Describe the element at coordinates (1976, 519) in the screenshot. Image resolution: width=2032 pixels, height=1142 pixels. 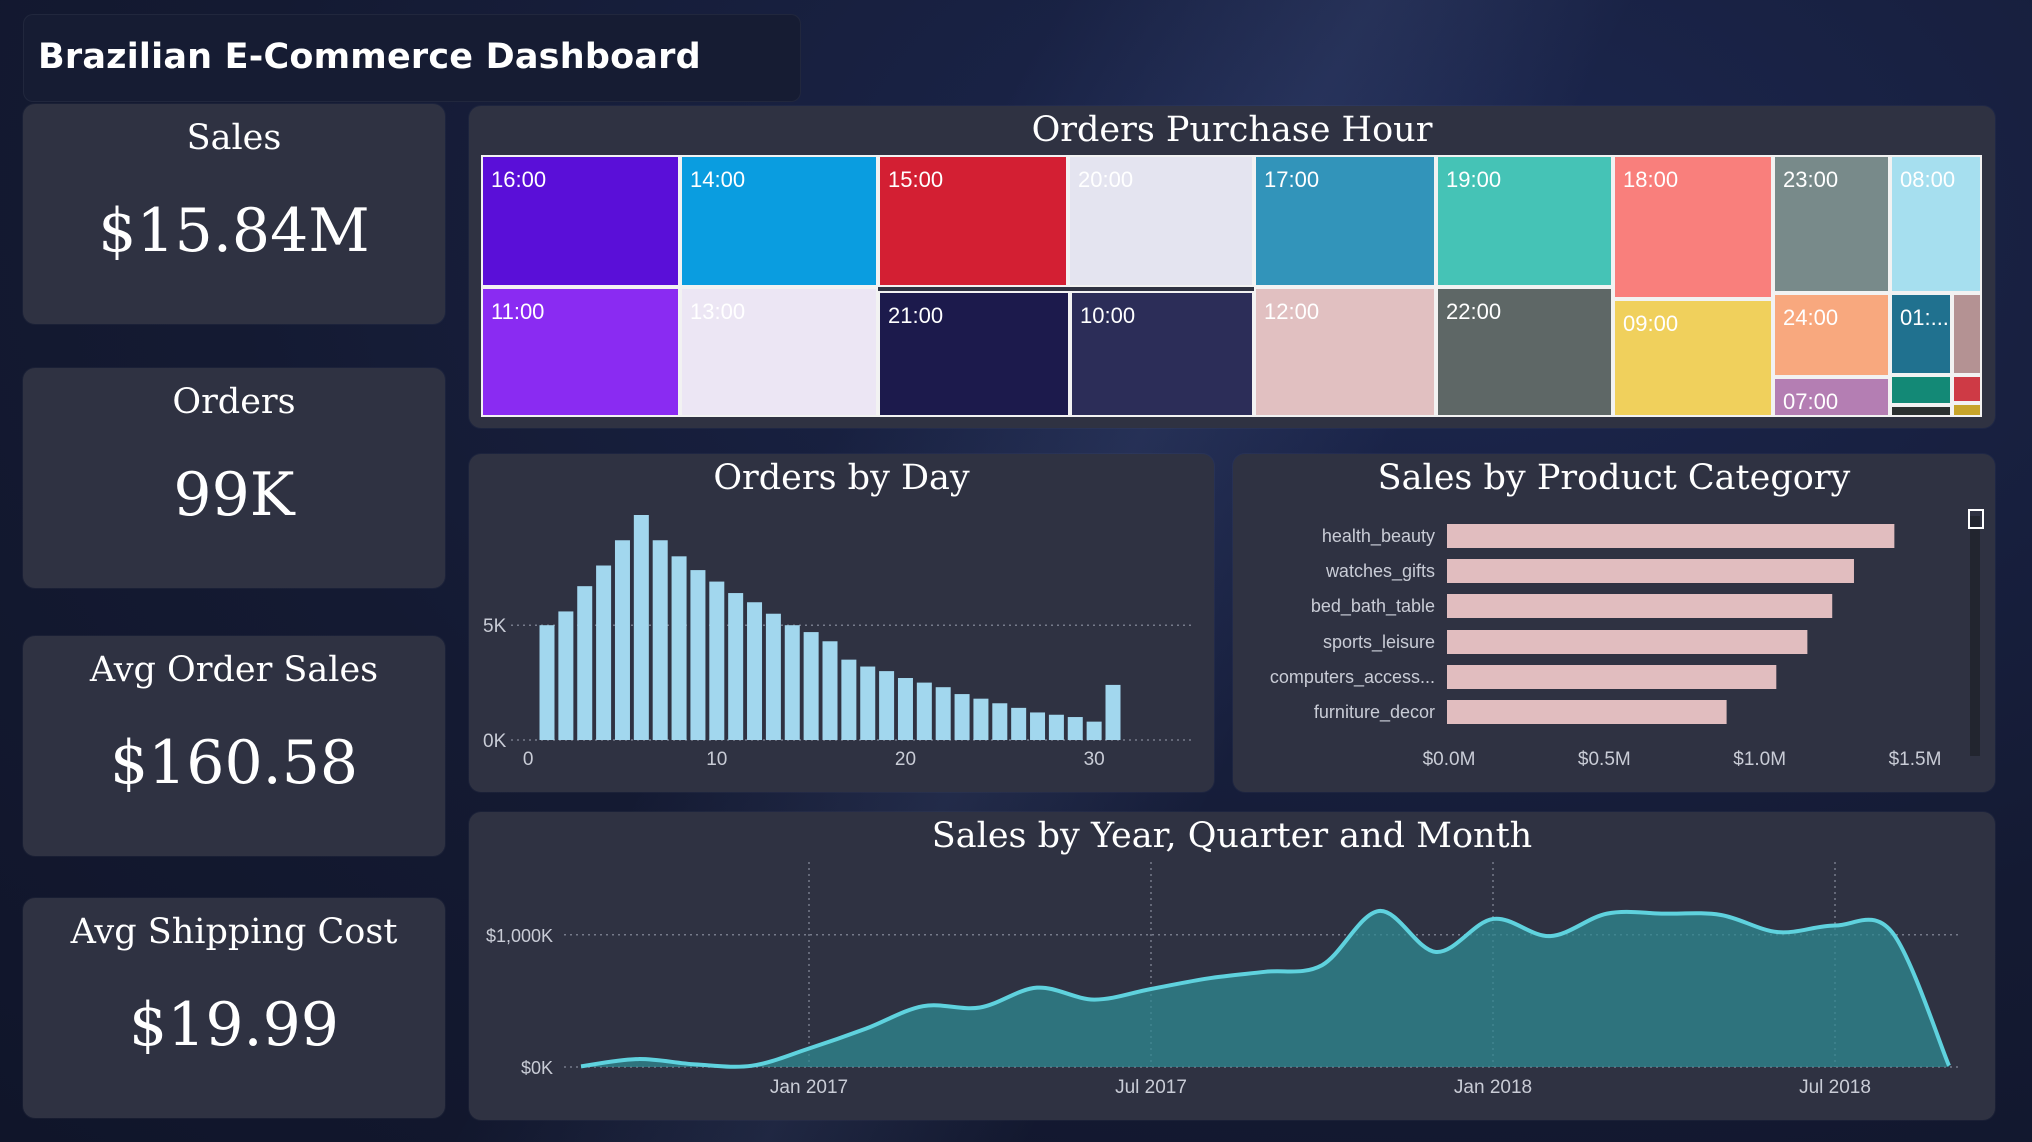
I see `scrollbar-thumb` at that location.